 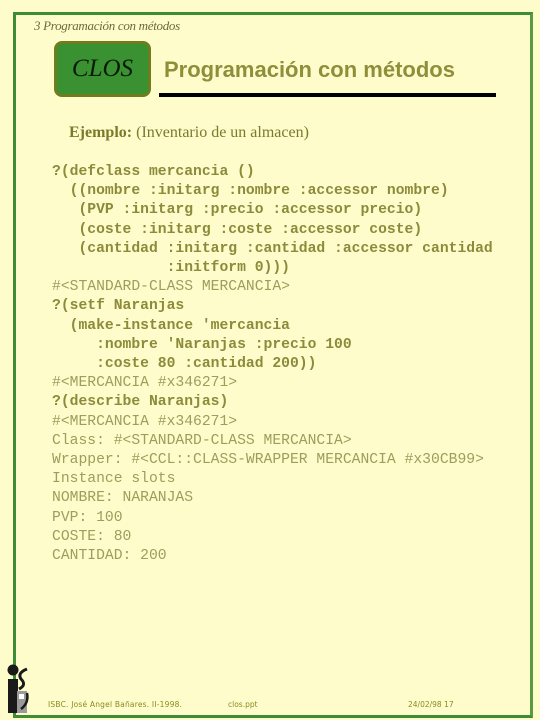 What do you see at coordinates (171, 268) in the screenshot?
I see `code-input-line: :initform 0)))` at bounding box center [171, 268].